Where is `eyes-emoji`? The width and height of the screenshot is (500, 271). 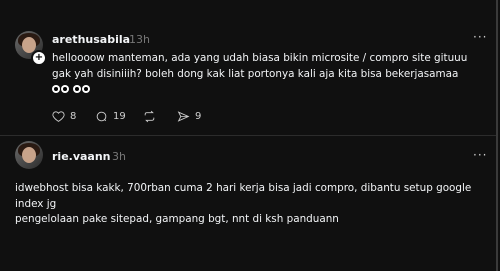
eyes-emoji is located at coordinates (272, 89).